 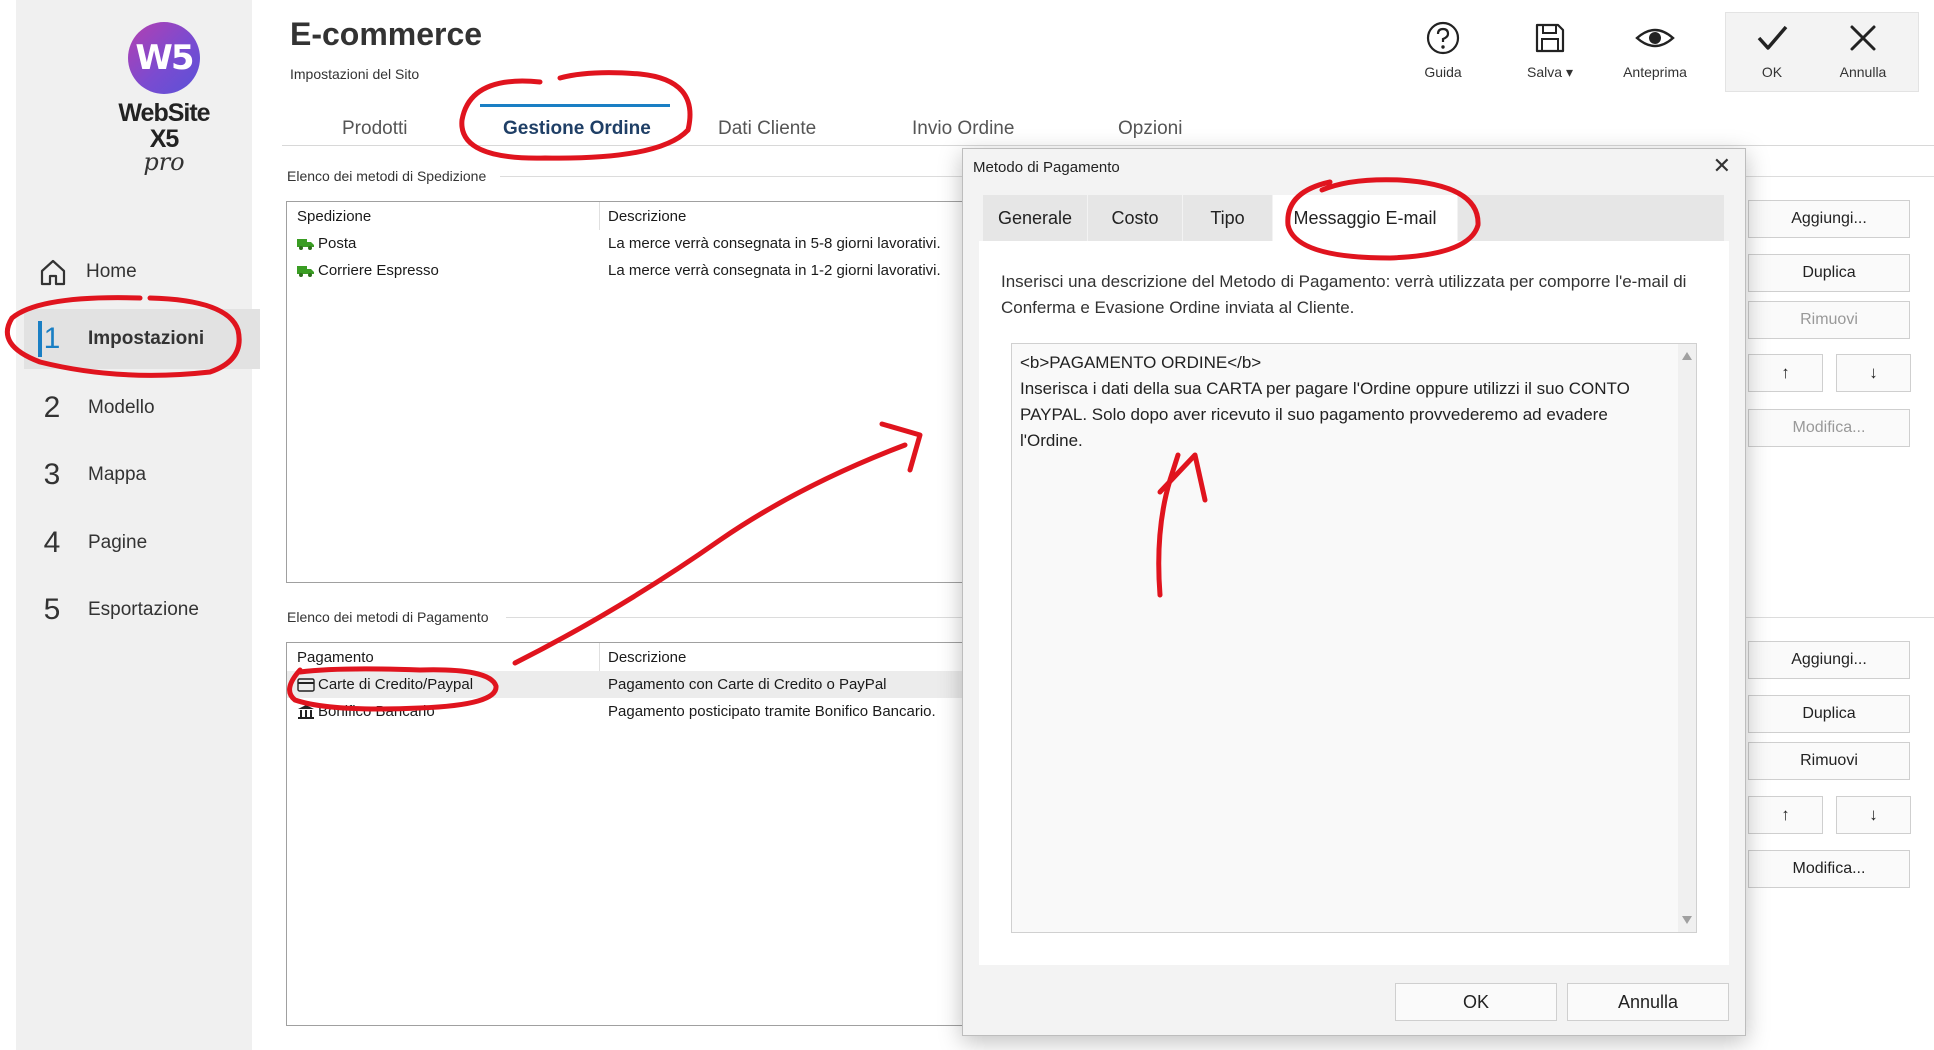 I want to click on home-icon, so click(x=53, y=272).